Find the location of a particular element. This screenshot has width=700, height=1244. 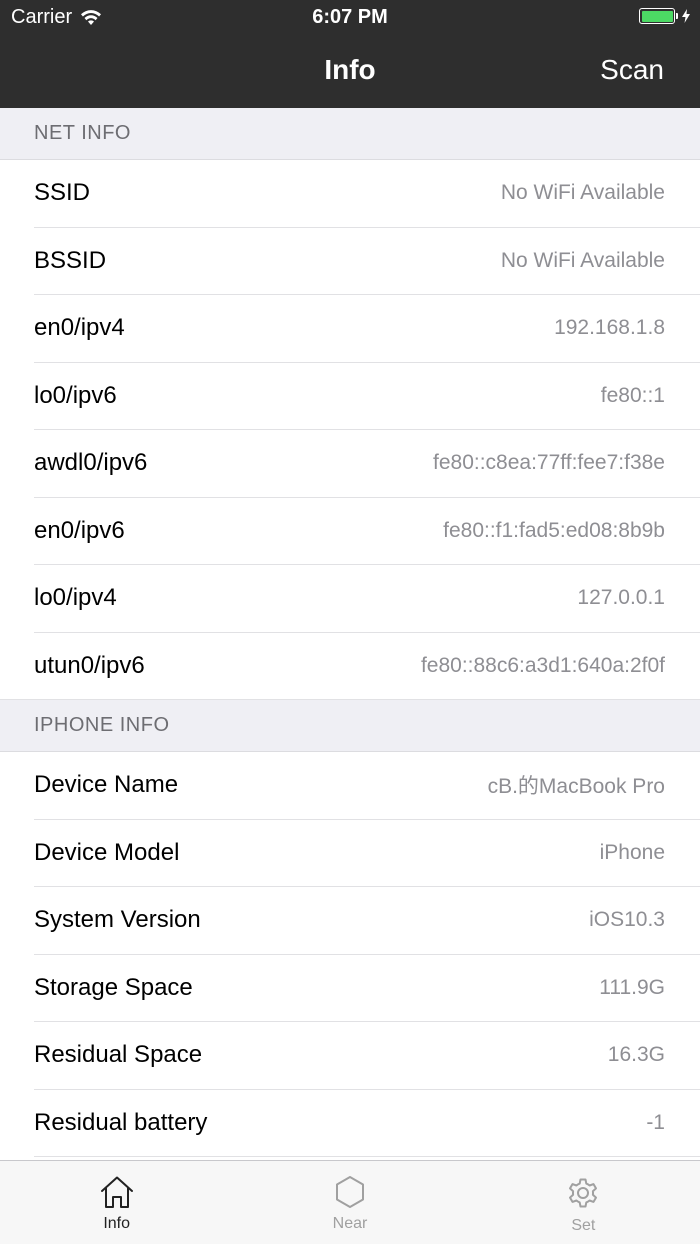

row-label: Storage Space is located at coordinates (113, 987).